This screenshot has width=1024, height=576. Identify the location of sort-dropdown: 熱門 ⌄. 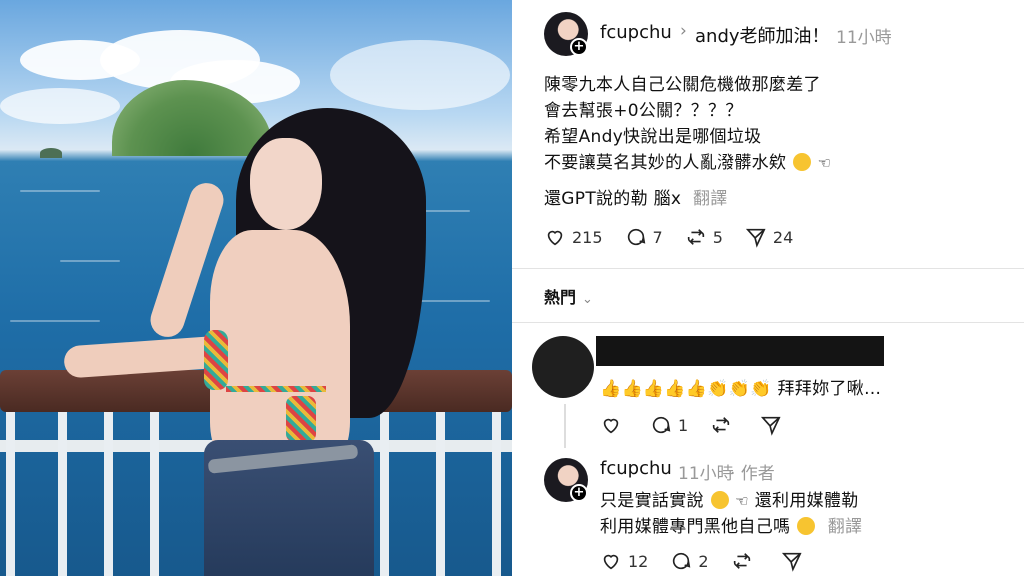
(568, 296).